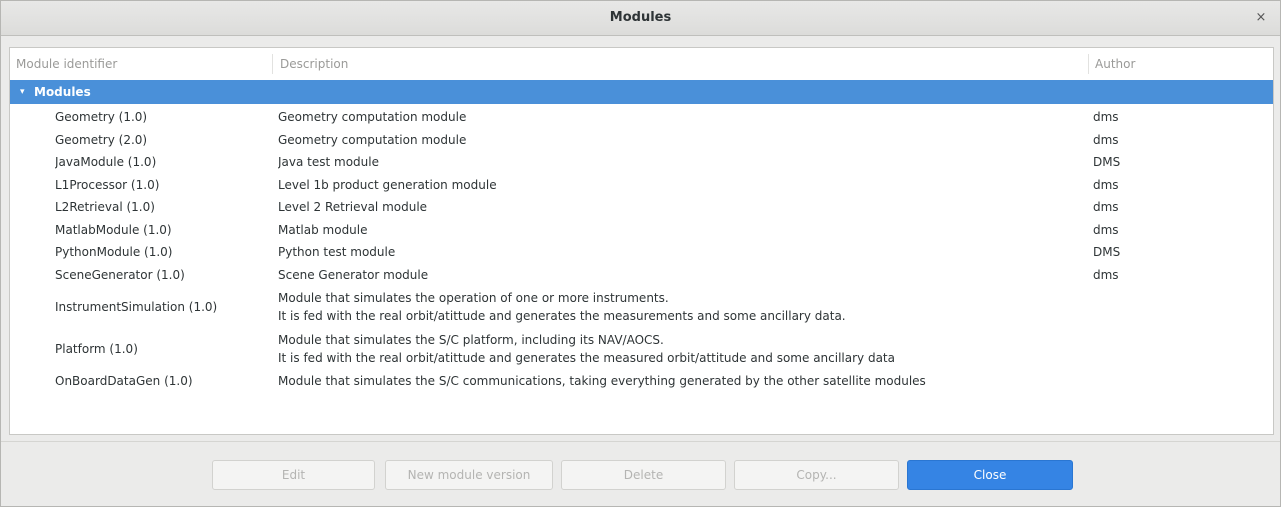 The image size is (1281, 507). Describe the element at coordinates (643, 475) in the screenshot. I see `delete-button: Delete` at that location.